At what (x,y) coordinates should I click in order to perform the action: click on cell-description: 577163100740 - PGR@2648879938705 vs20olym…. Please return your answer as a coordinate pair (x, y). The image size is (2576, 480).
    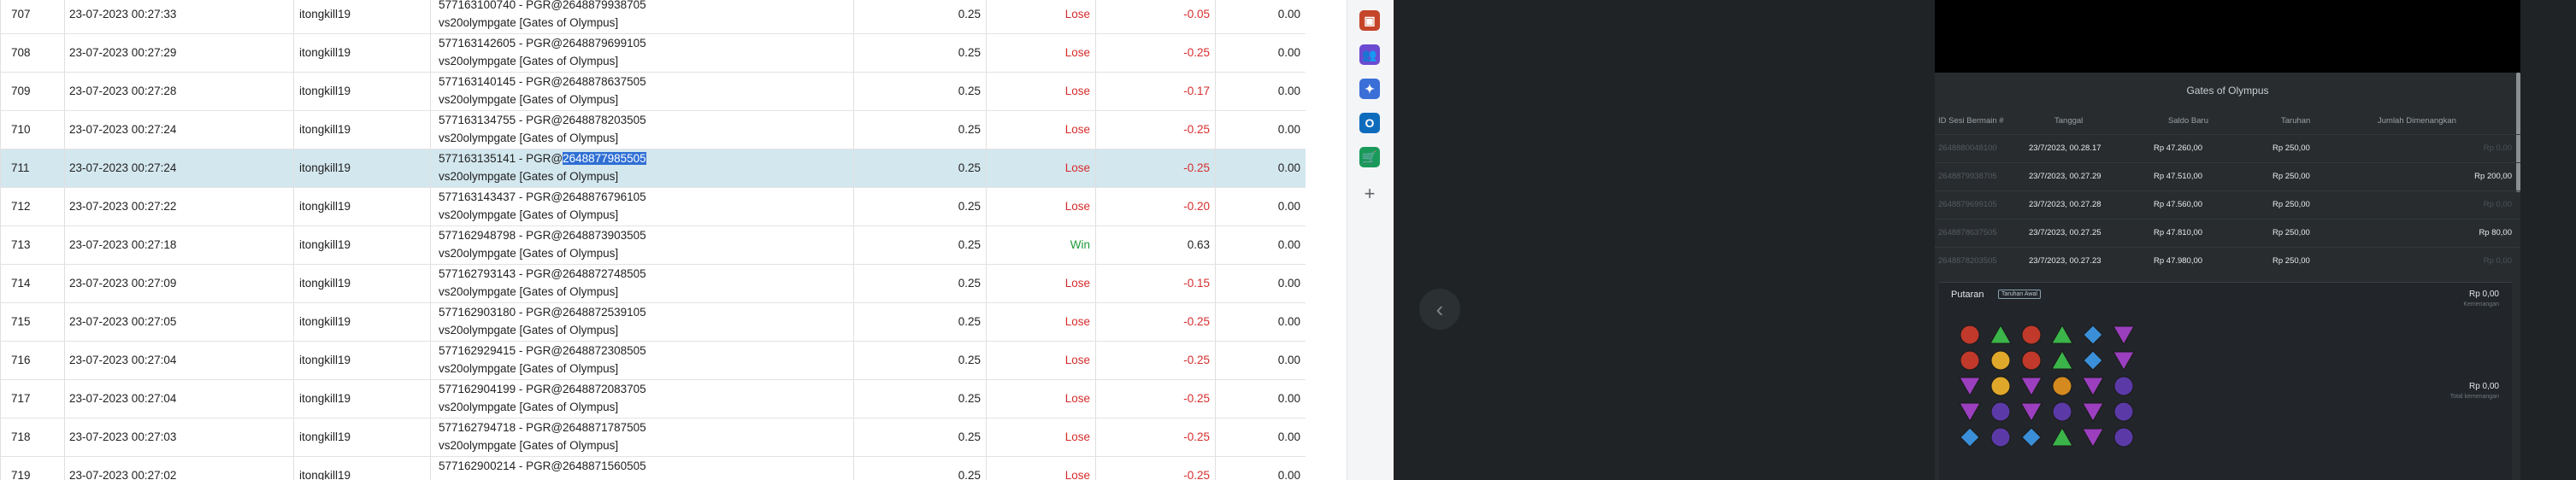
    Looking at the image, I should click on (641, 16).